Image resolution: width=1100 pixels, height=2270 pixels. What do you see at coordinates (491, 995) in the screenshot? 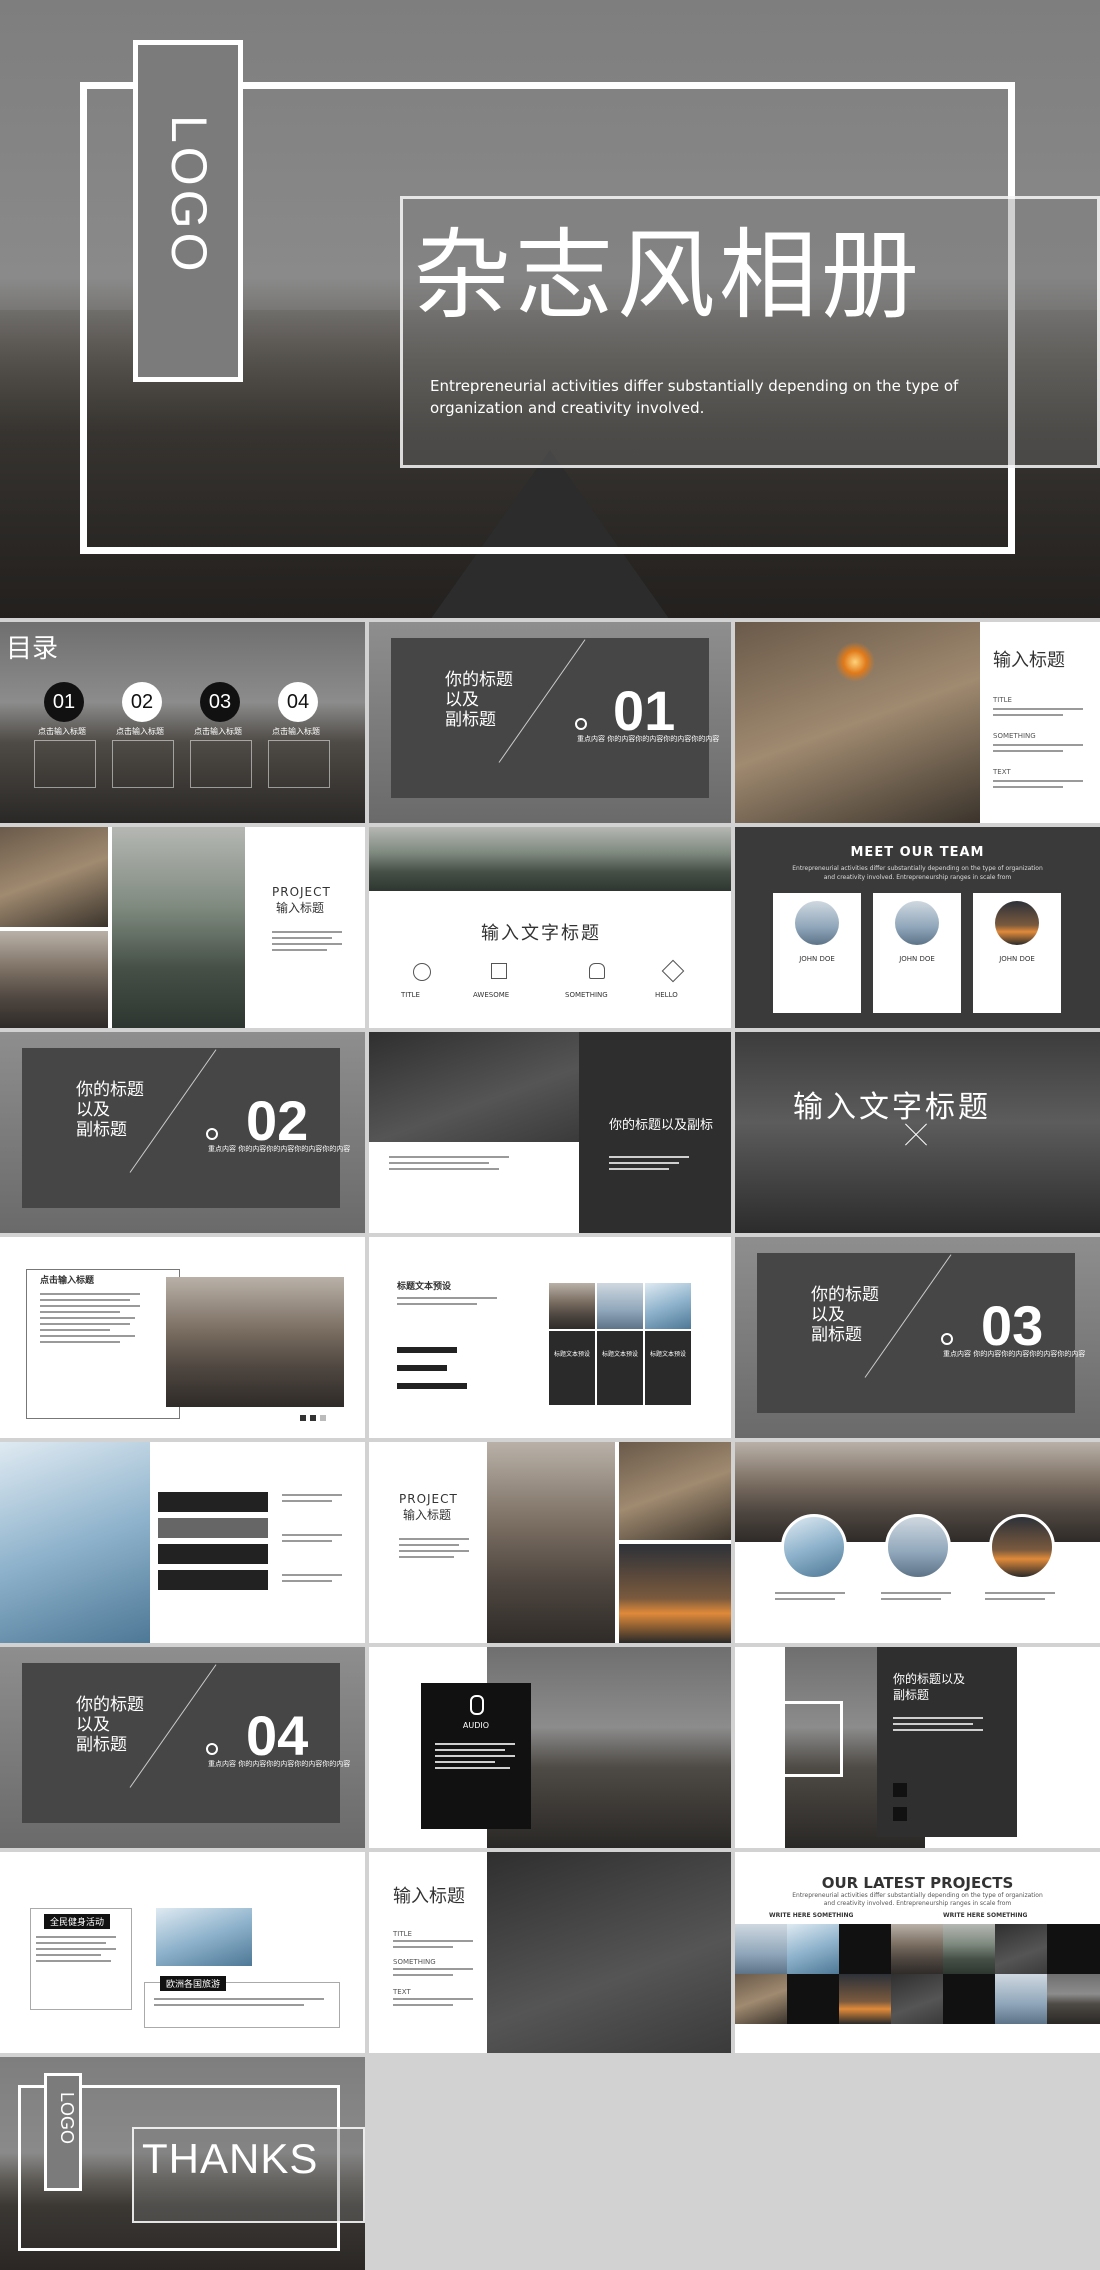
I see `icon-label-2: AWESOME` at bounding box center [491, 995].